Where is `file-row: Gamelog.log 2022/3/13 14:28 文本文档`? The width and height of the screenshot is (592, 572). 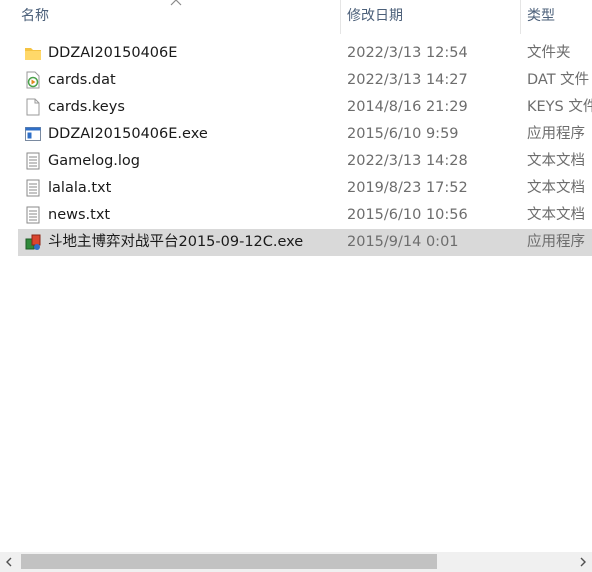
file-row: Gamelog.log 2022/3/13 14:28 文本文档 is located at coordinates (305, 161).